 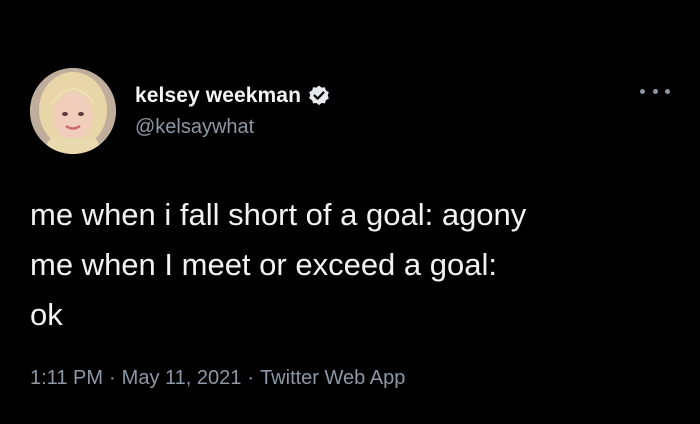 What do you see at coordinates (218, 96) in the screenshot?
I see `display-name: kelsey weekman` at bounding box center [218, 96].